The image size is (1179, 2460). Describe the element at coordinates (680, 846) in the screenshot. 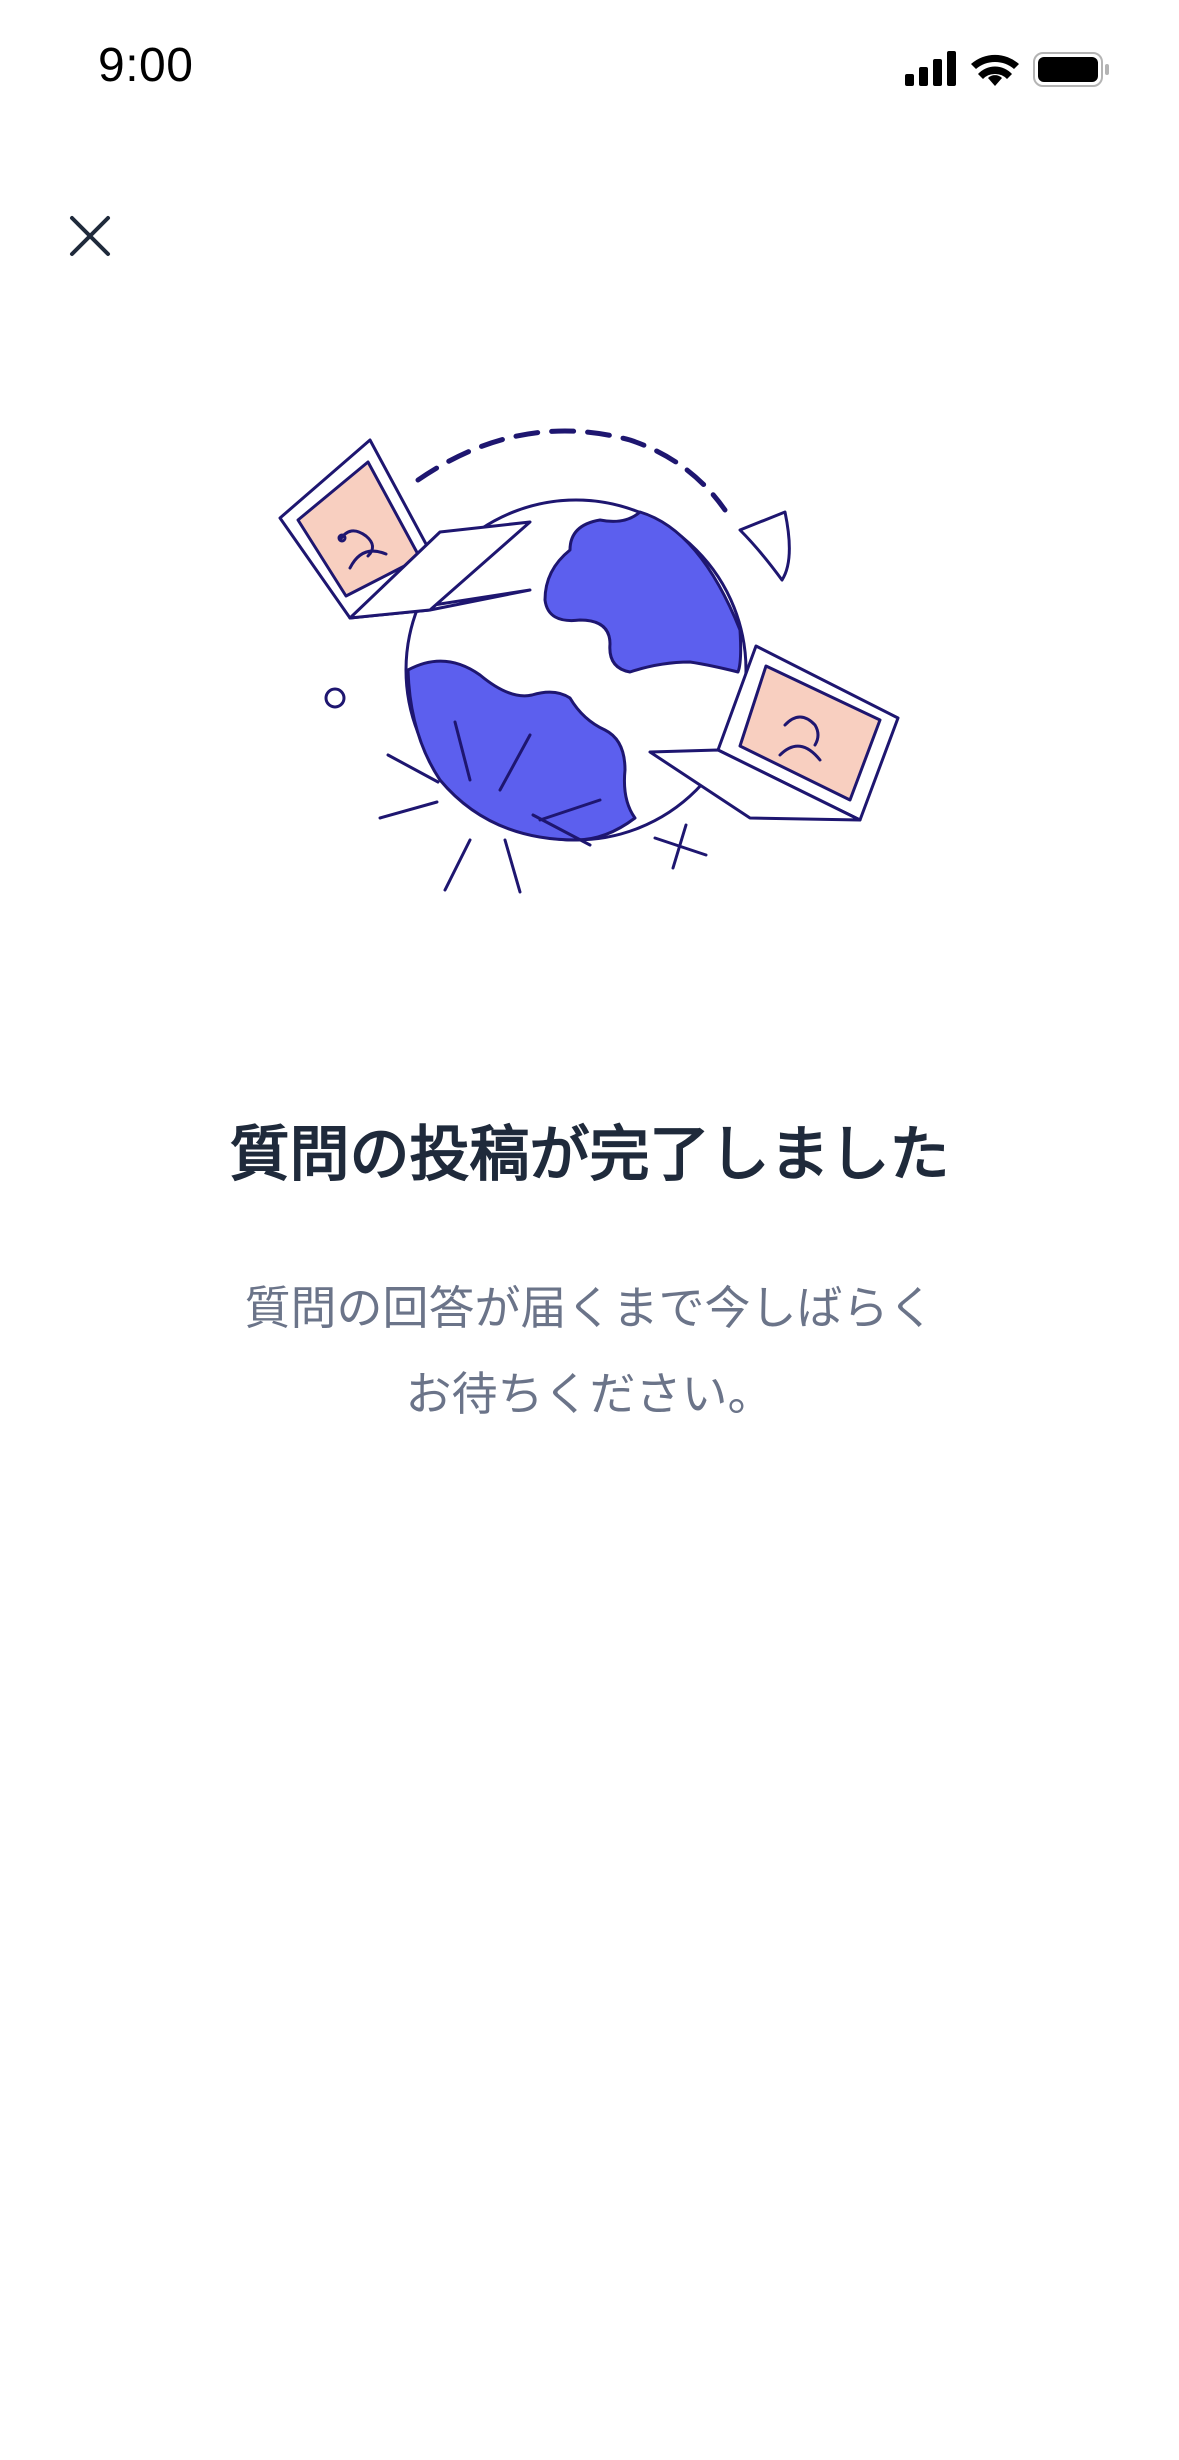

I see `cross-mark` at that location.